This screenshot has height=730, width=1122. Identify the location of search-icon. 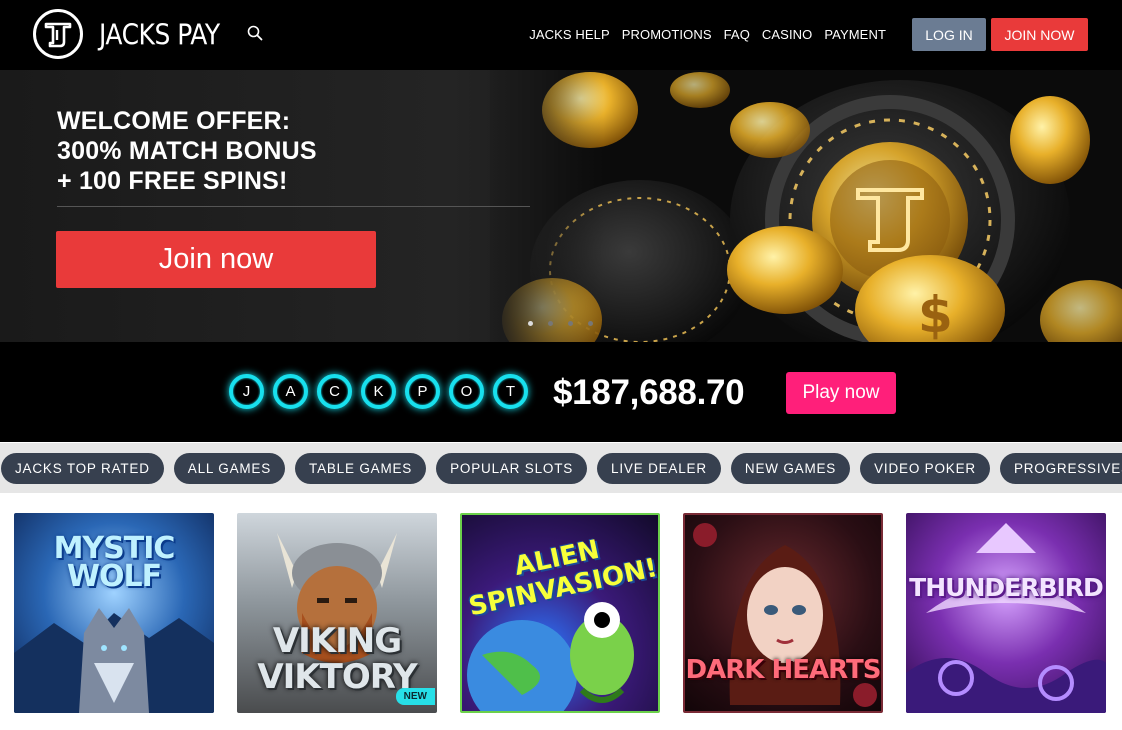
(256, 34).